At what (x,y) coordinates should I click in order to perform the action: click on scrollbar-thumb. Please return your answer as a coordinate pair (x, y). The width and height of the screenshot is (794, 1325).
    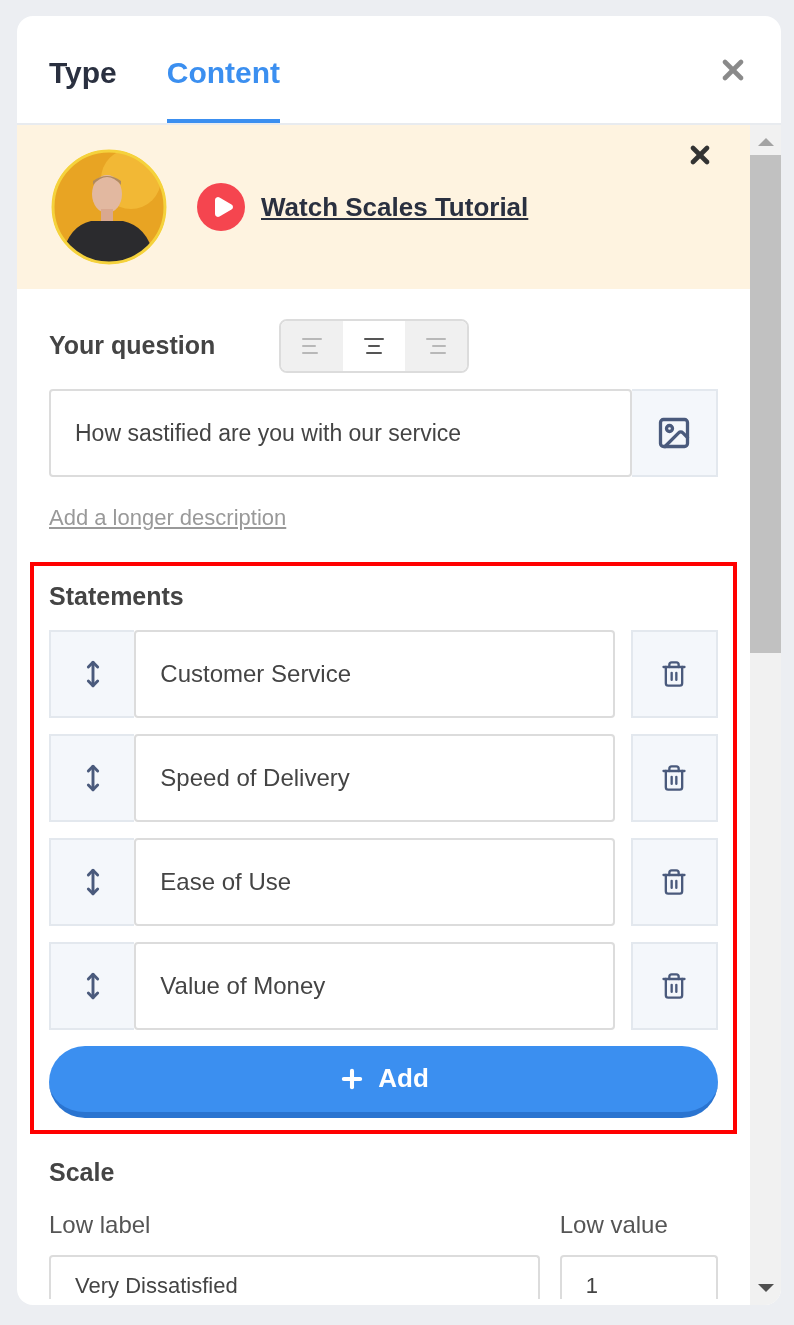
    Looking at the image, I should click on (765, 404).